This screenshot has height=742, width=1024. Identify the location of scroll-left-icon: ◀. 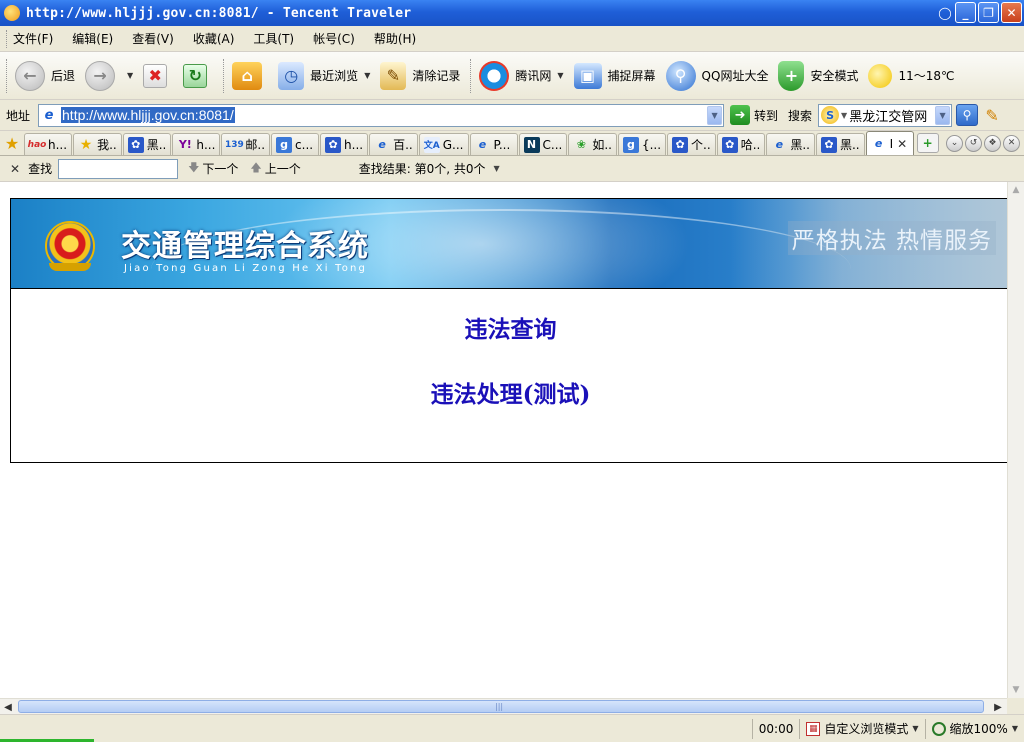
(8, 707).